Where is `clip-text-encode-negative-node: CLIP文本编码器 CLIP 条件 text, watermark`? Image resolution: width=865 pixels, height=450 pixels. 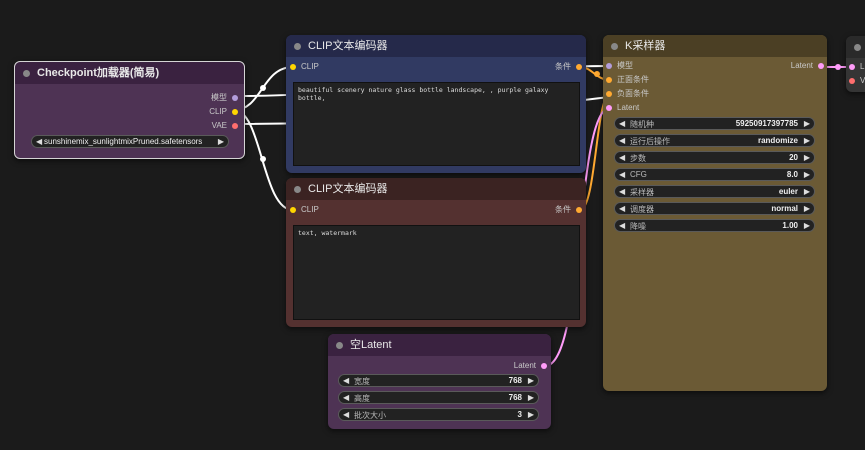 clip-text-encode-negative-node: CLIP文本编码器 CLIP 条件 text, watermark is located at coordinates (436, 252).